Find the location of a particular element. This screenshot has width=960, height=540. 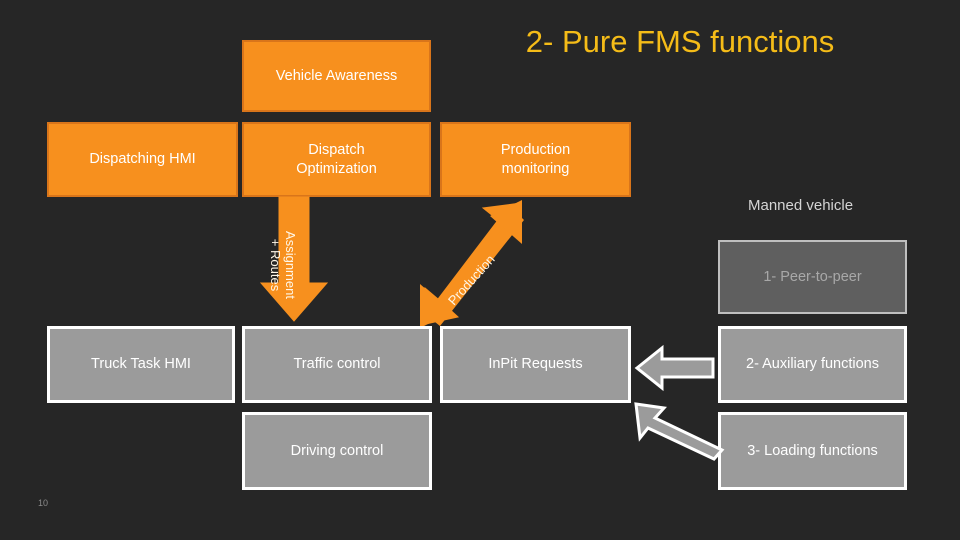

right-block-loading-functions: 3- Loading functions is located at coordinates (812, 451).